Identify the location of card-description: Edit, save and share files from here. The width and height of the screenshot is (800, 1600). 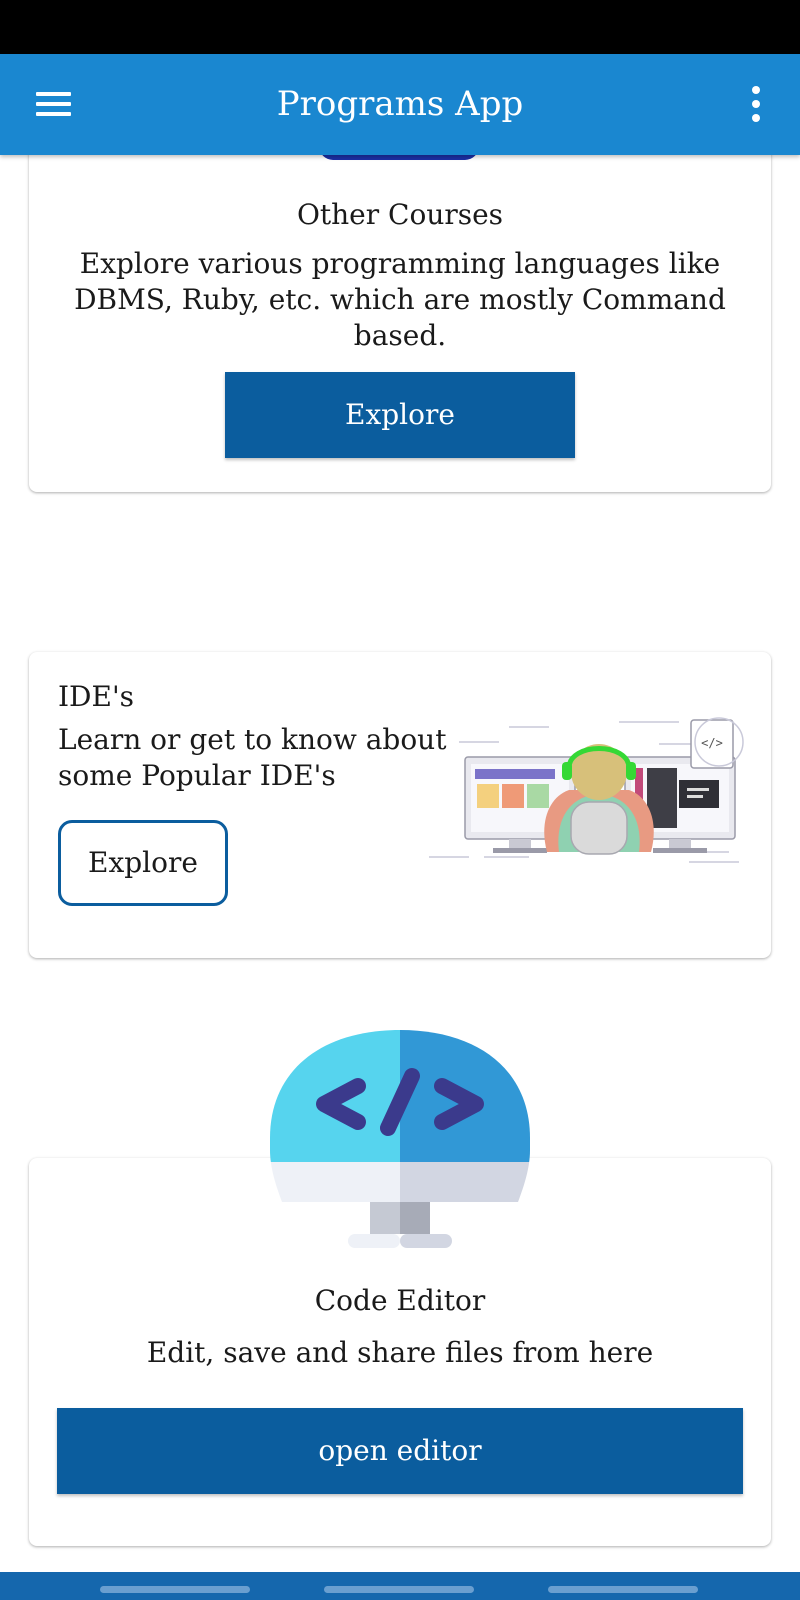
(400, 1352).